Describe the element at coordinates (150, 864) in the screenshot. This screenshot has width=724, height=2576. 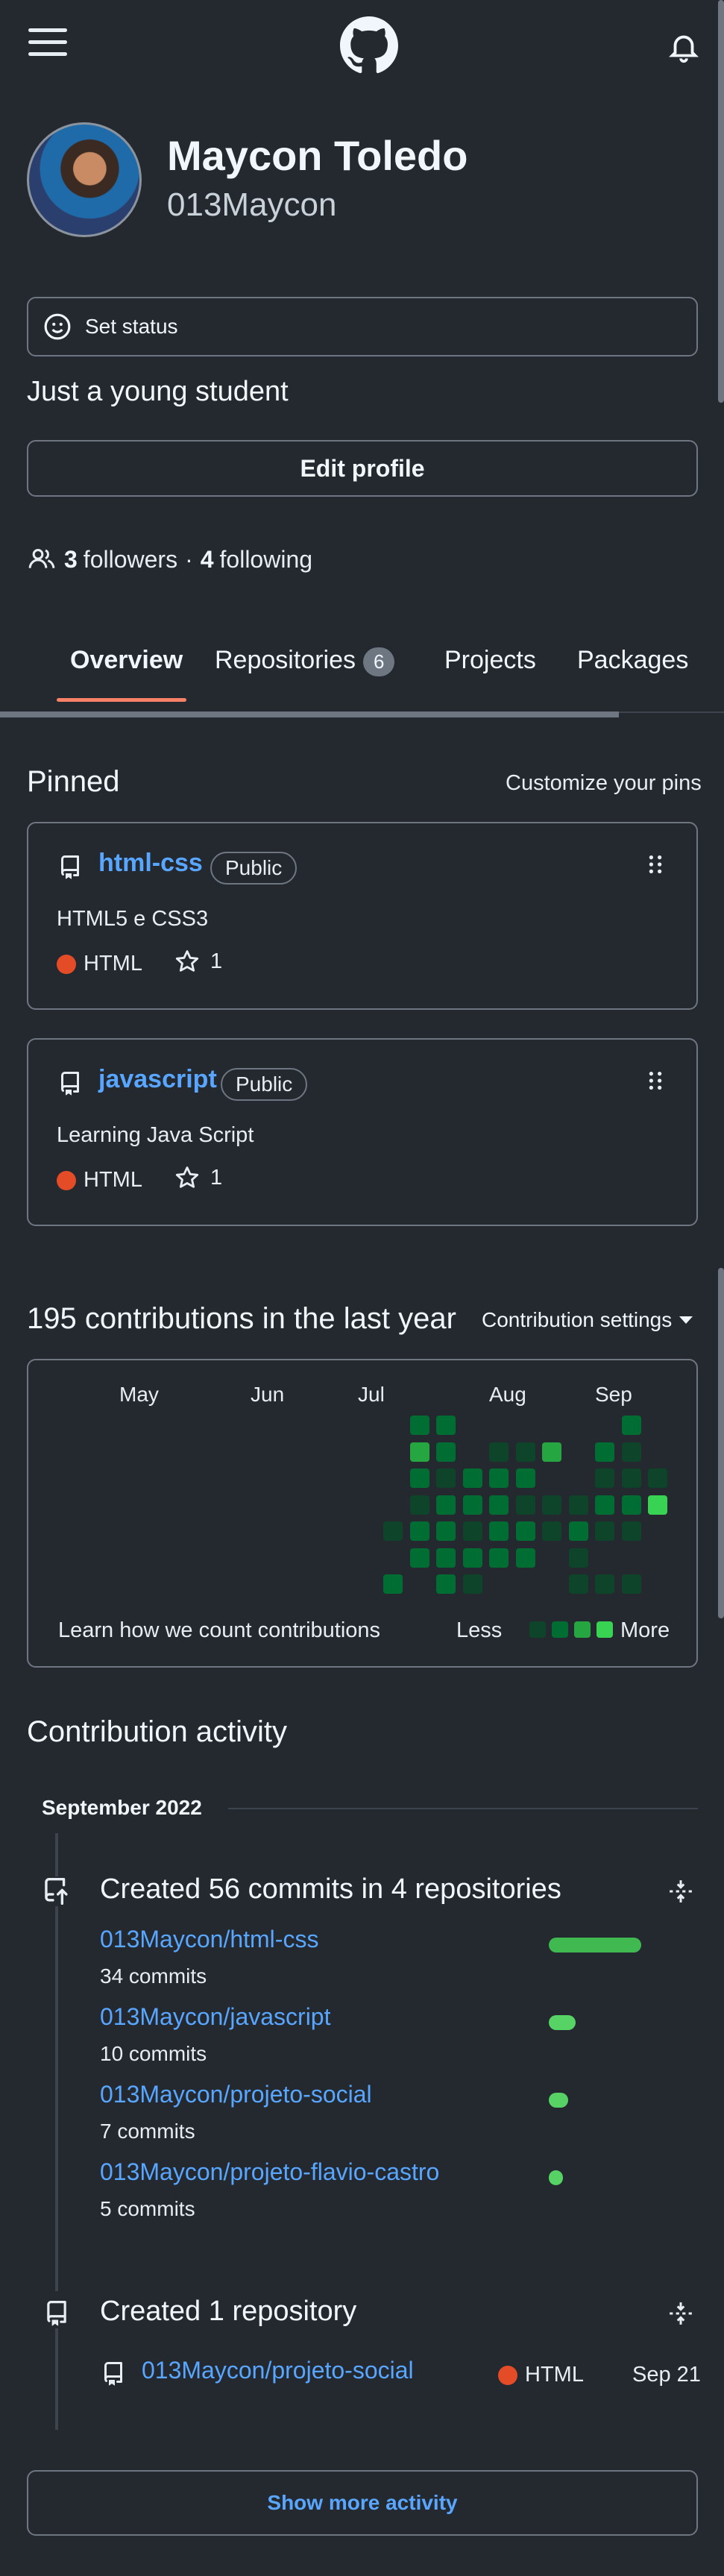
I see `pinned-repo-link: html-css` at that location.